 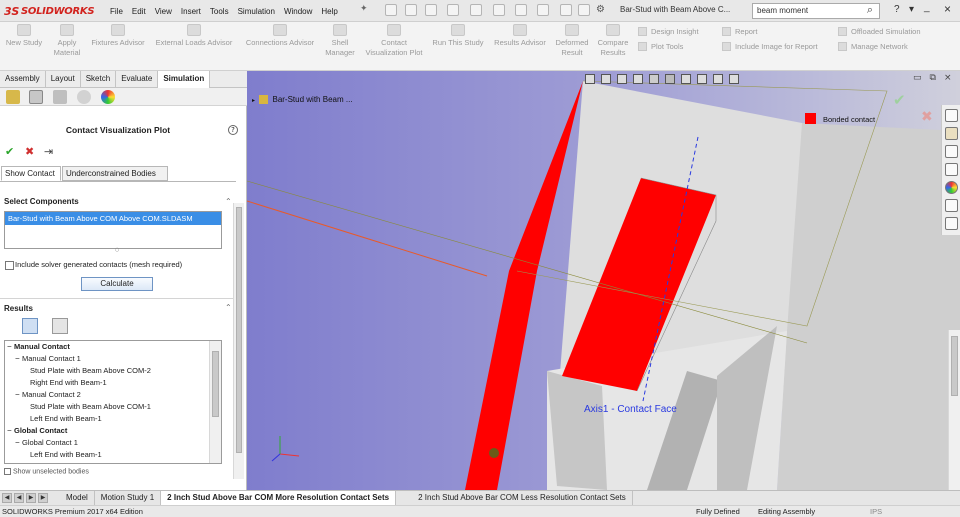 I want to click on print-icon, so click(x=476, y=10).